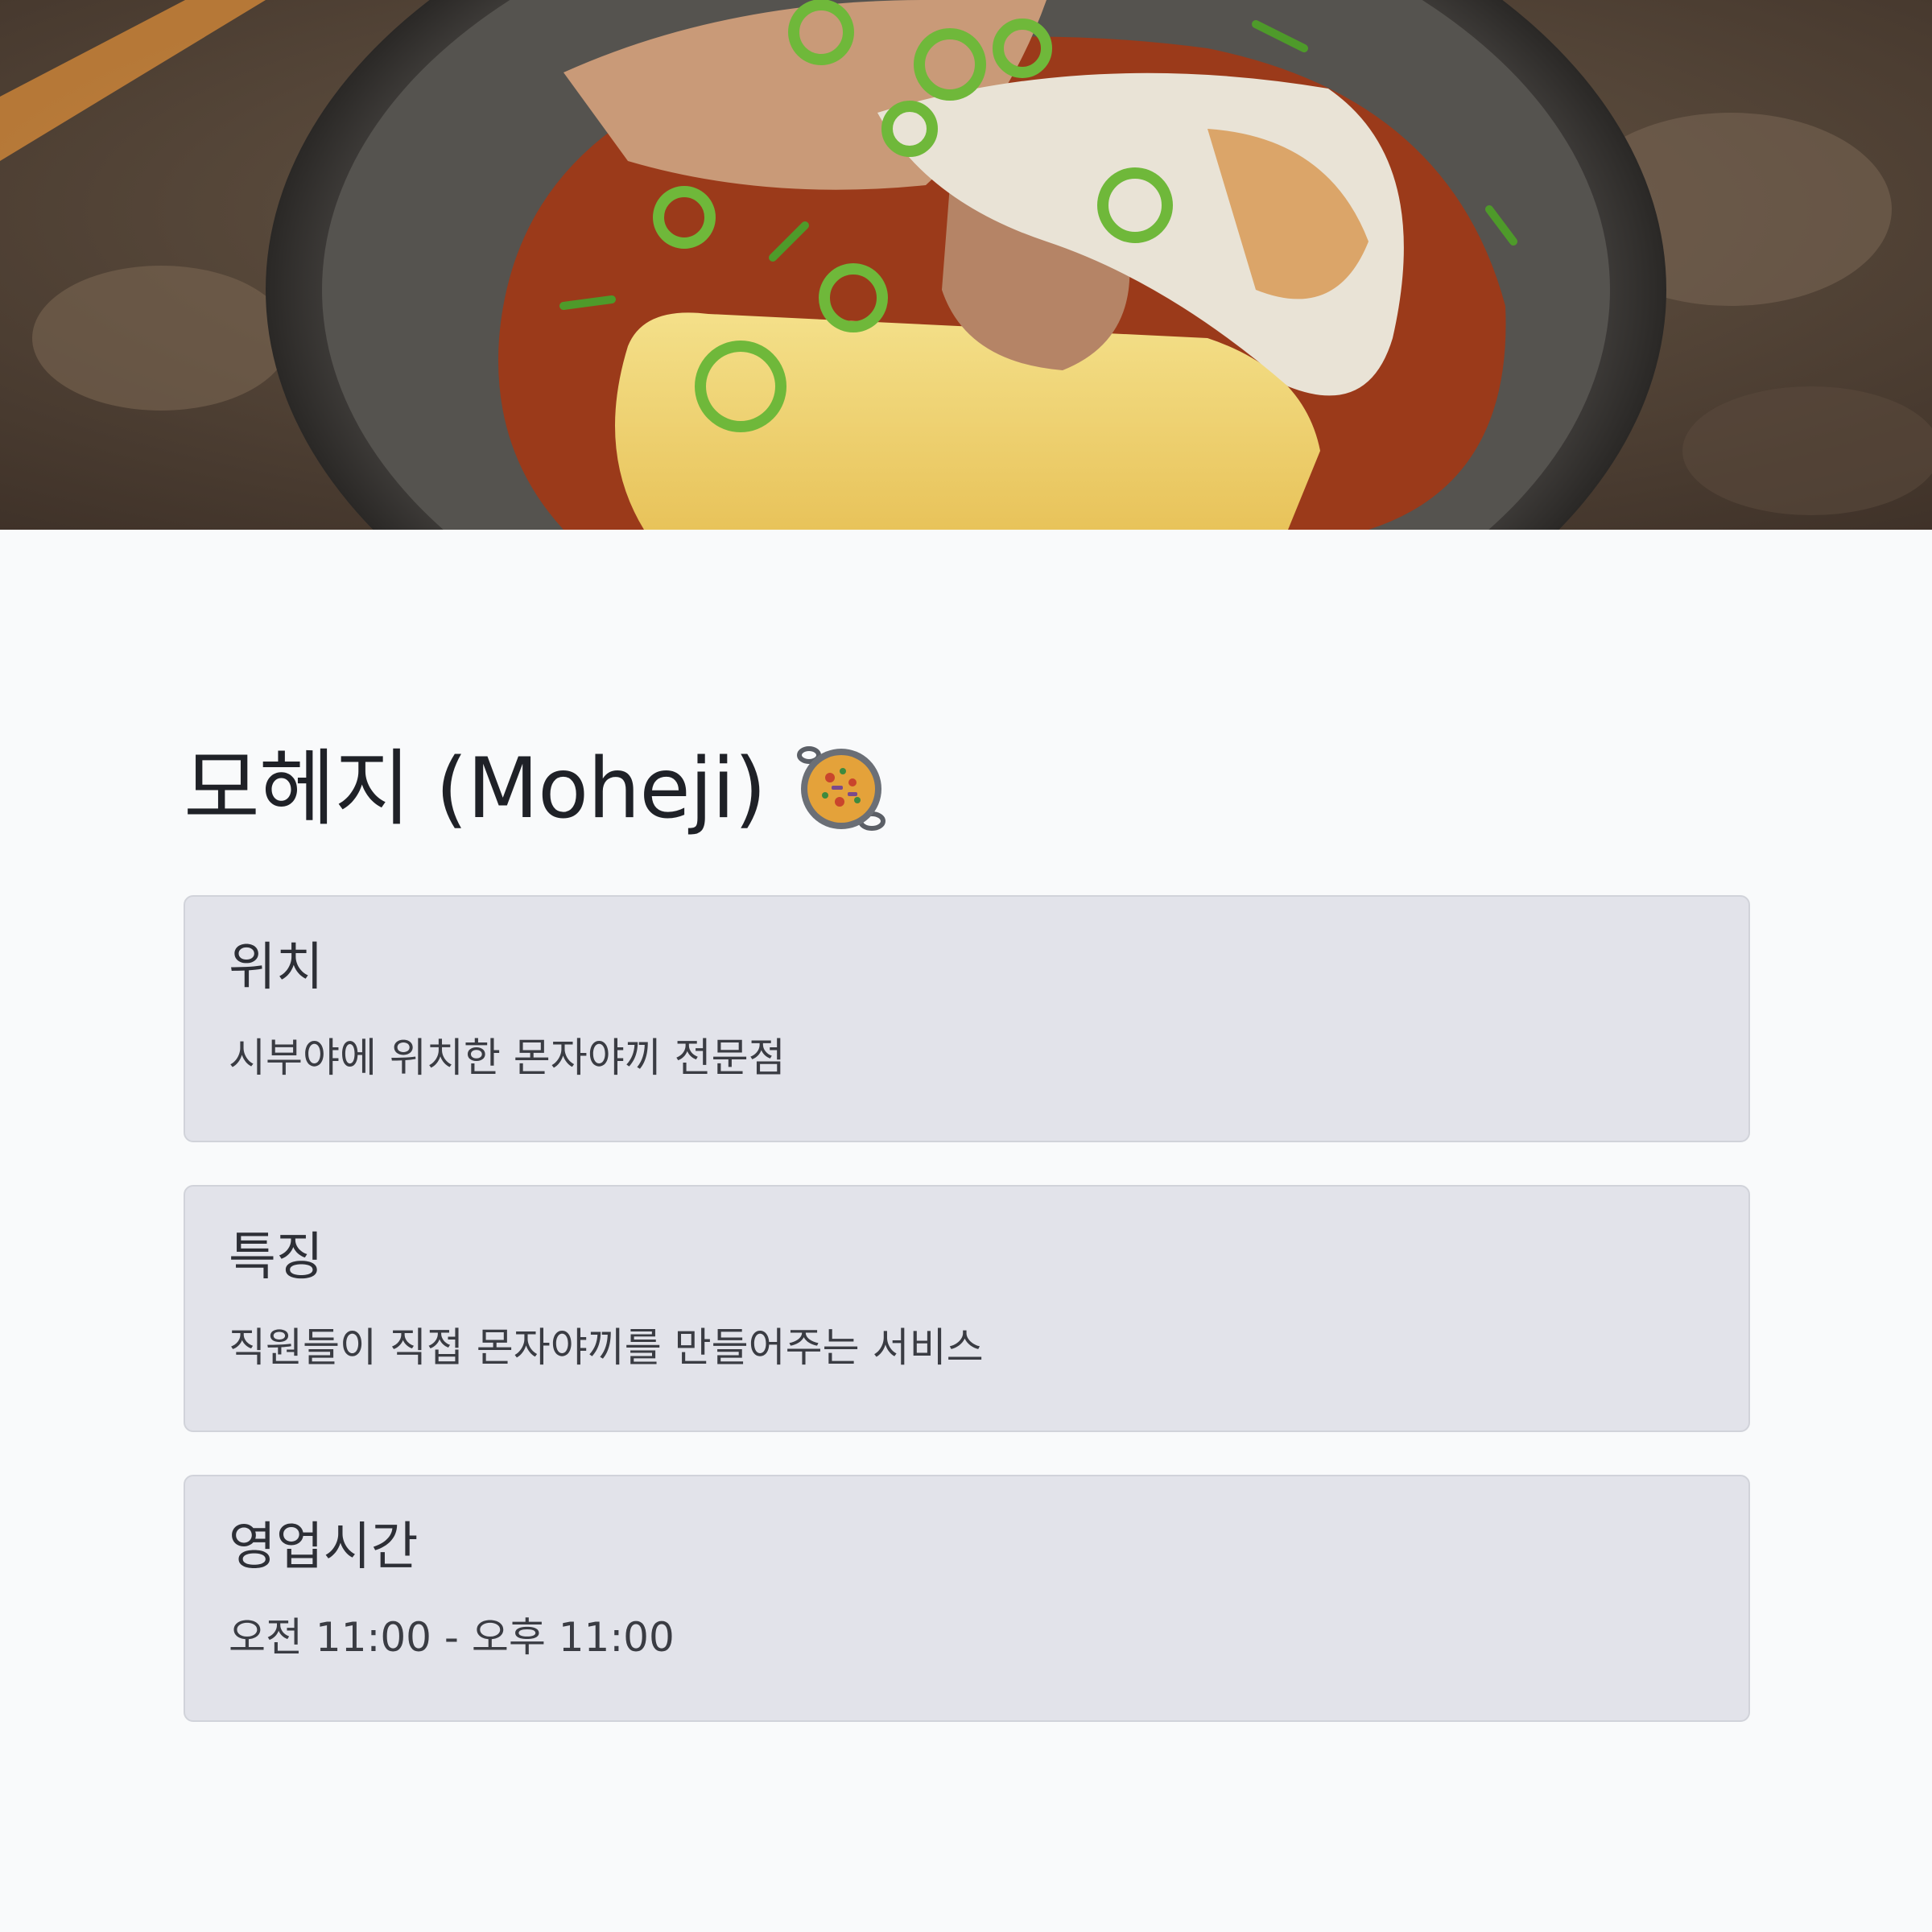  What do you see at coordinates (967, 1598) in the screenshot?
I see `hours-card: 영업시간 오전 11:00 - 오후 11:00` at bounding box center [967, 1598].